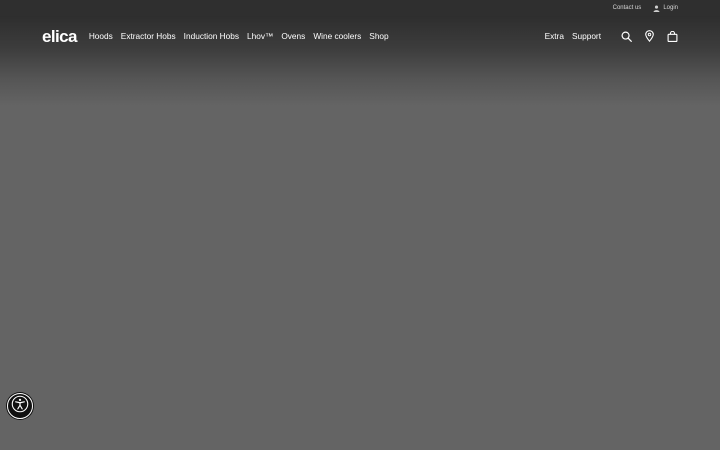  Describe the element at coordinates (101, 36) in the screenshot. I see `nav-item-hoods: Hoods` at that location.